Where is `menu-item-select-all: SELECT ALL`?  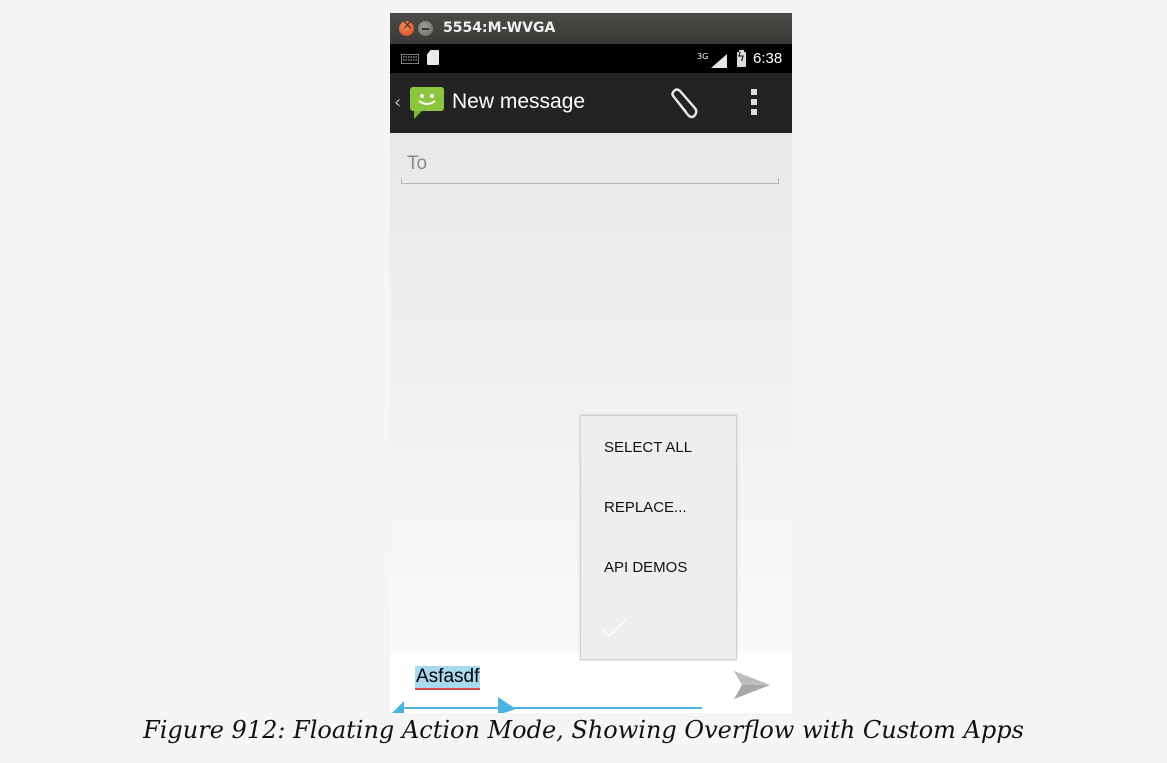
menu-item-select-all: SELECT ALL is located at coordinates (648, 447).